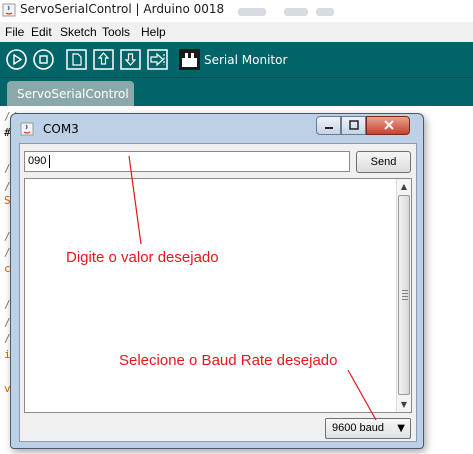 The height and width of the screenshot is (454, 473). Describe the element at coordinates (37, 161) in the screenshot. I see `serial-input-value: 090` at that location.